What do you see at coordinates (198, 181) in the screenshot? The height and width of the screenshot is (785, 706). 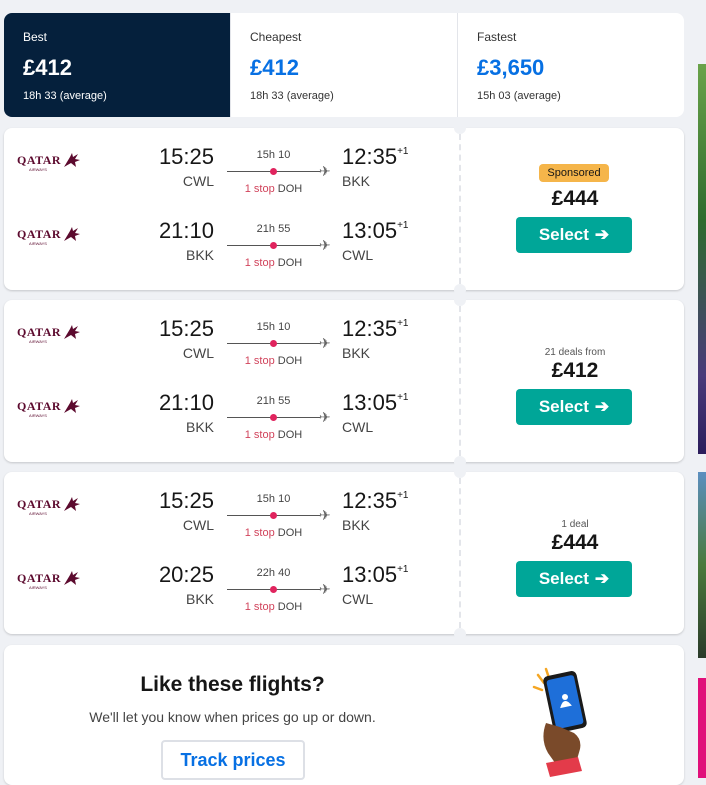 I see `departure-airport: CWL` at bounding box center [198, 181].